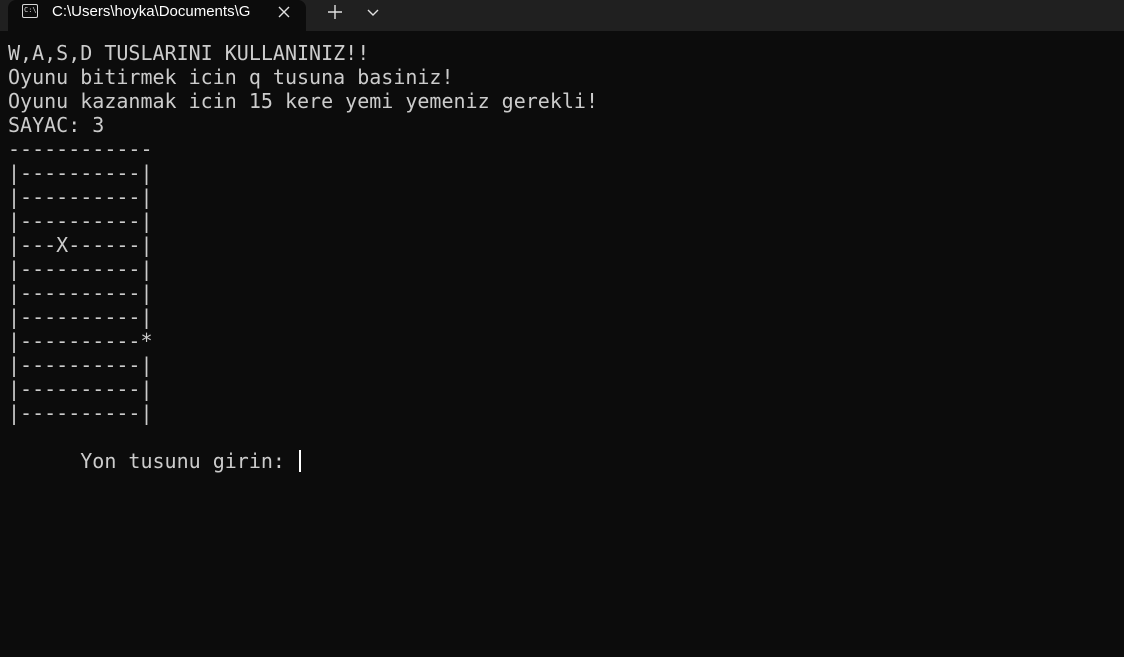 The width and height of the screenshot is (1124, 657). Describe the element at coordinates (562, 15) in the screenshot. I see `tab-bar: C:\ C:\Users\hoyka\Documents\G` at that location.